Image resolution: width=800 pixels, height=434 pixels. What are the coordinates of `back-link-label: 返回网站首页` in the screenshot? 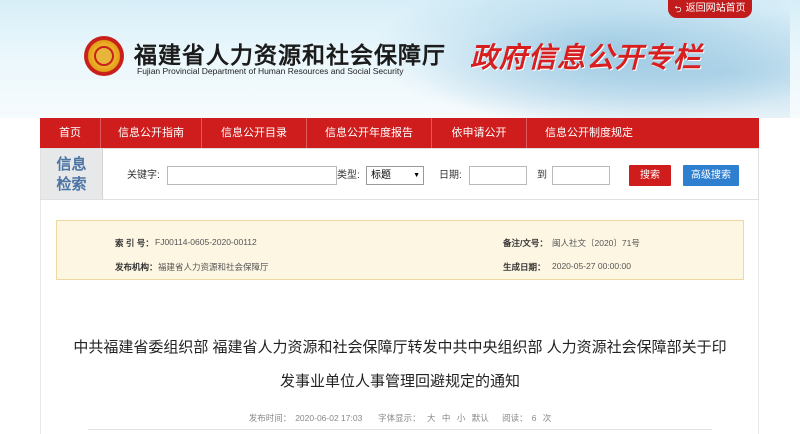 It's located at (715, 8).